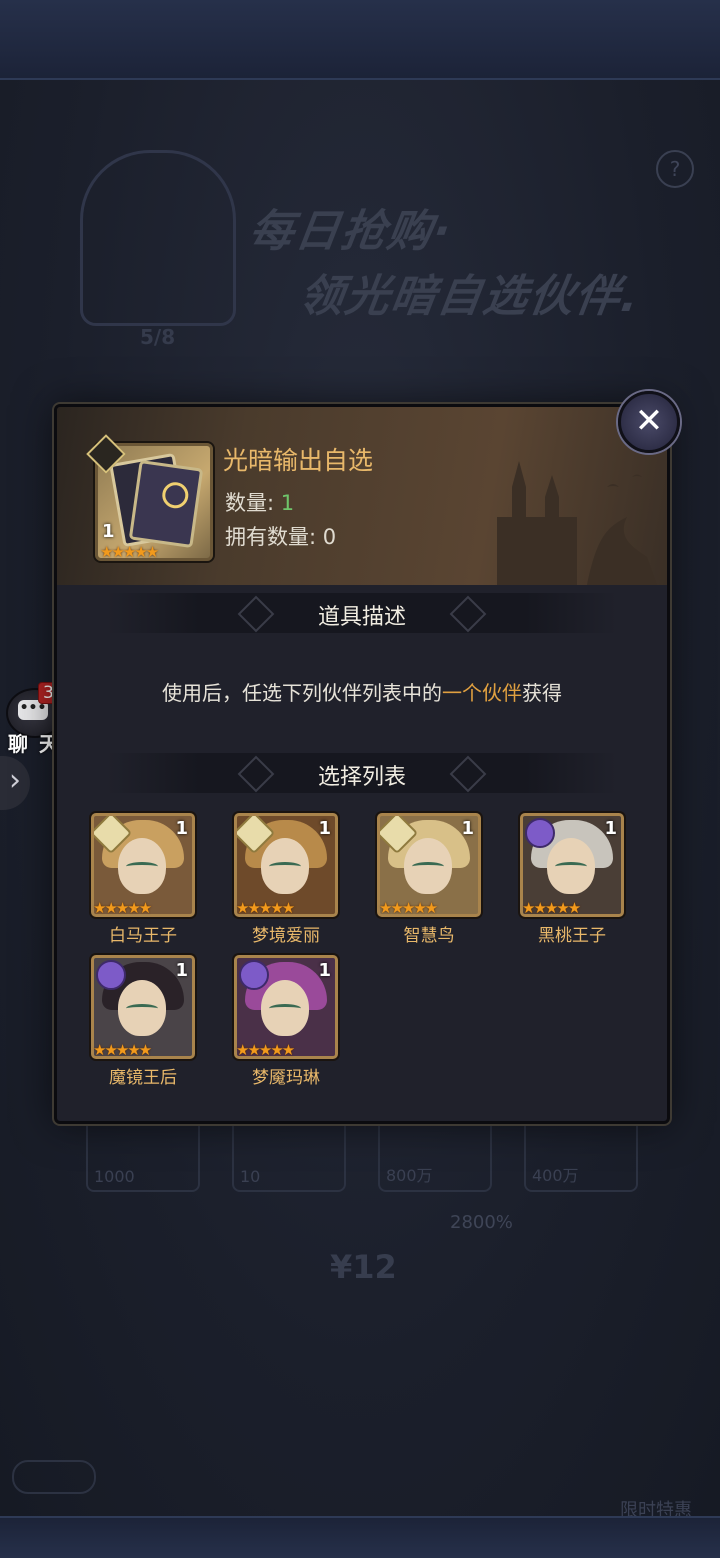 Image resolution: width=720 pixels, height=1558 pixels. I want to click on castle-silhouette-icon, so click(577, 523).